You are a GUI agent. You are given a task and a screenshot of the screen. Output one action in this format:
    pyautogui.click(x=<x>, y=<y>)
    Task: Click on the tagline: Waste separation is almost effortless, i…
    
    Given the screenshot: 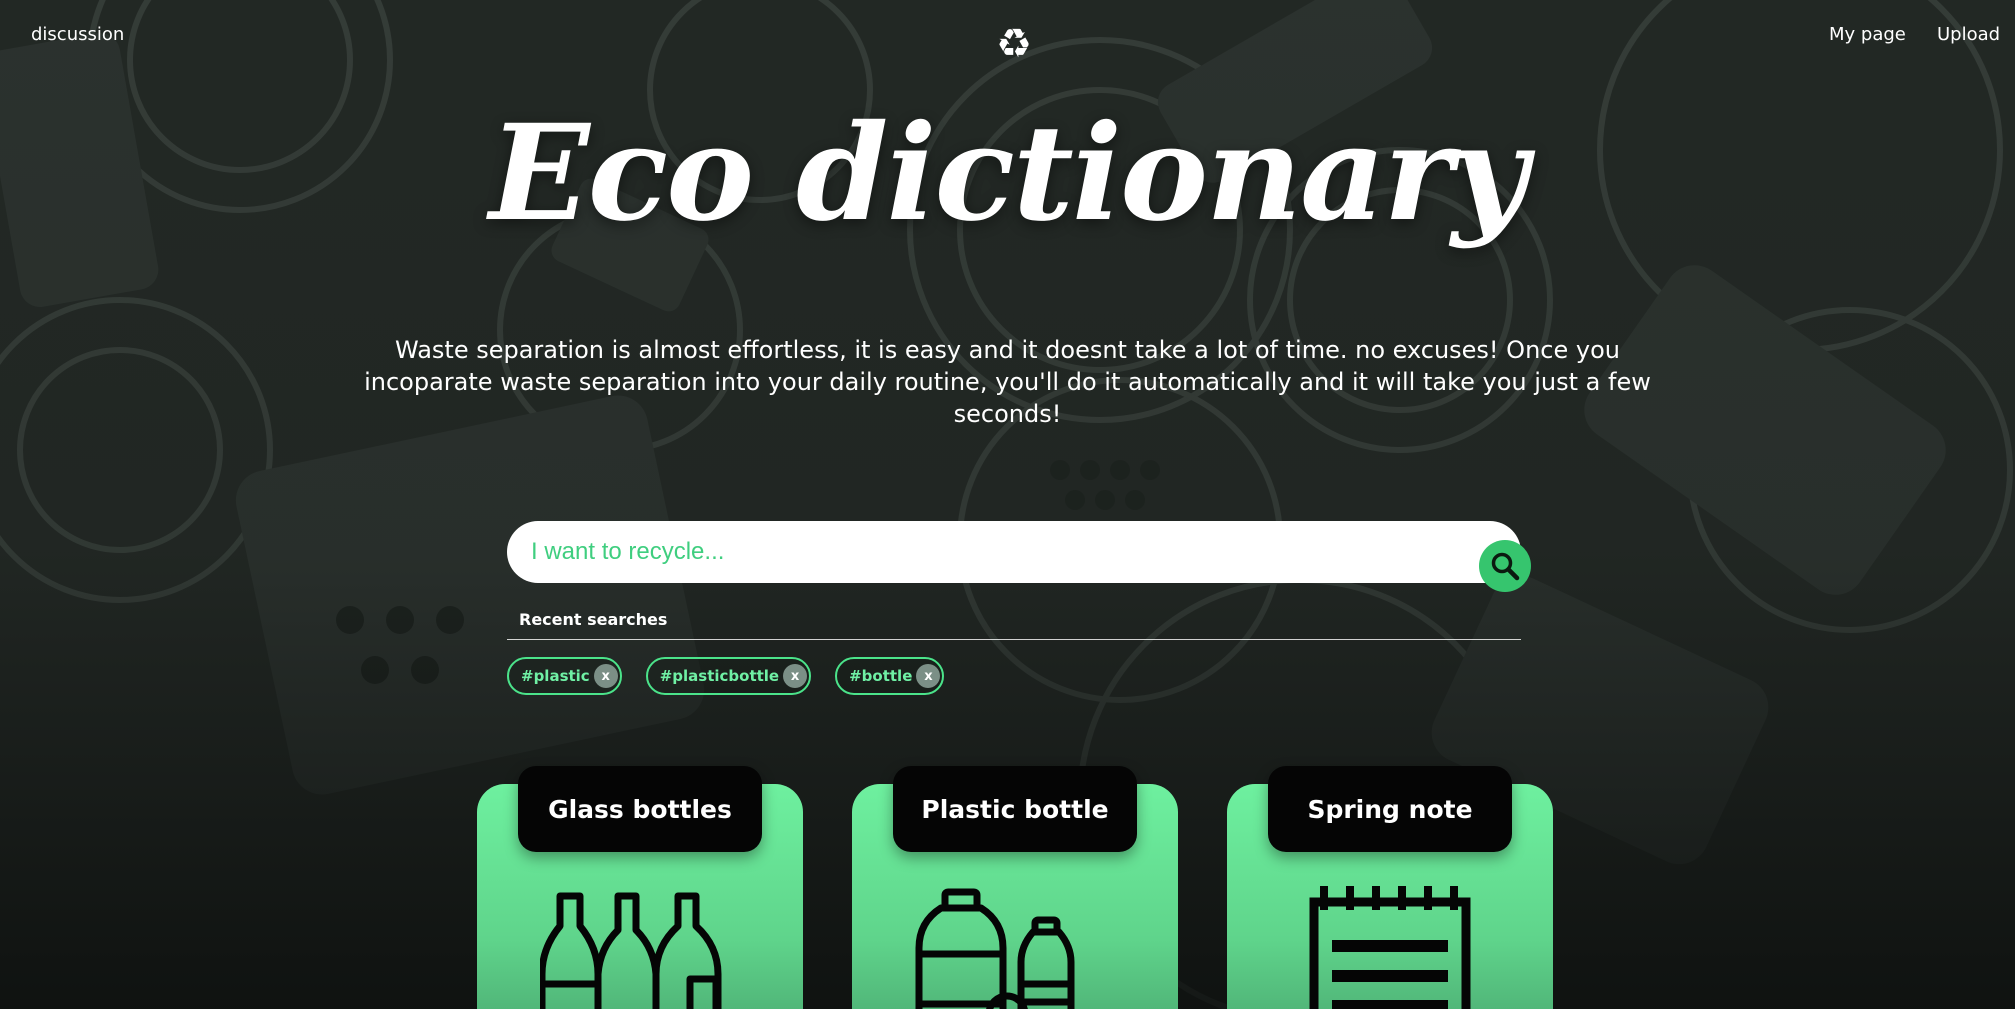 What is the action you would take?
    pyautogui.click(x=1007, y=382)
    